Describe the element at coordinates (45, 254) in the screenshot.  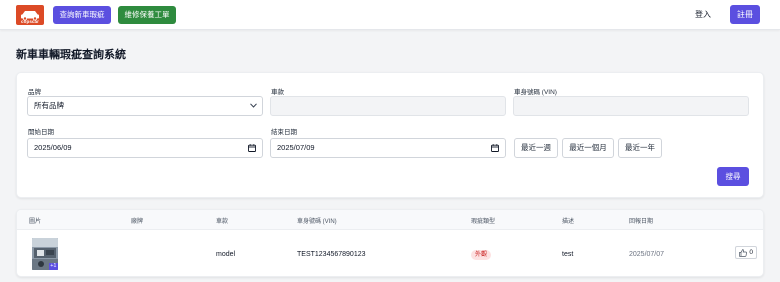
I see `defect-photo-thumbnail: +1` at that location.